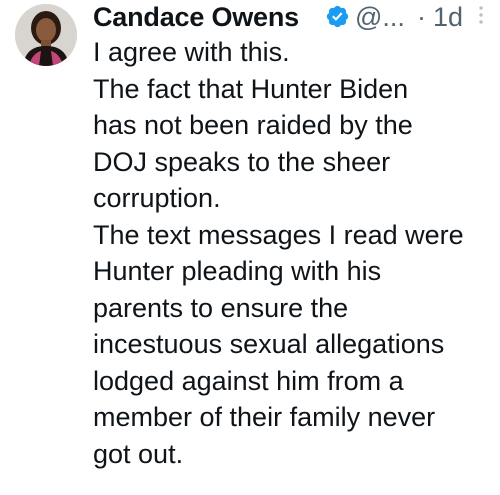 This screenshot has height=495, width=500. Describe the element at coordinates (221, 307) in the screenshot. I see `tweet-text-line: parents to ensure the` at that location.